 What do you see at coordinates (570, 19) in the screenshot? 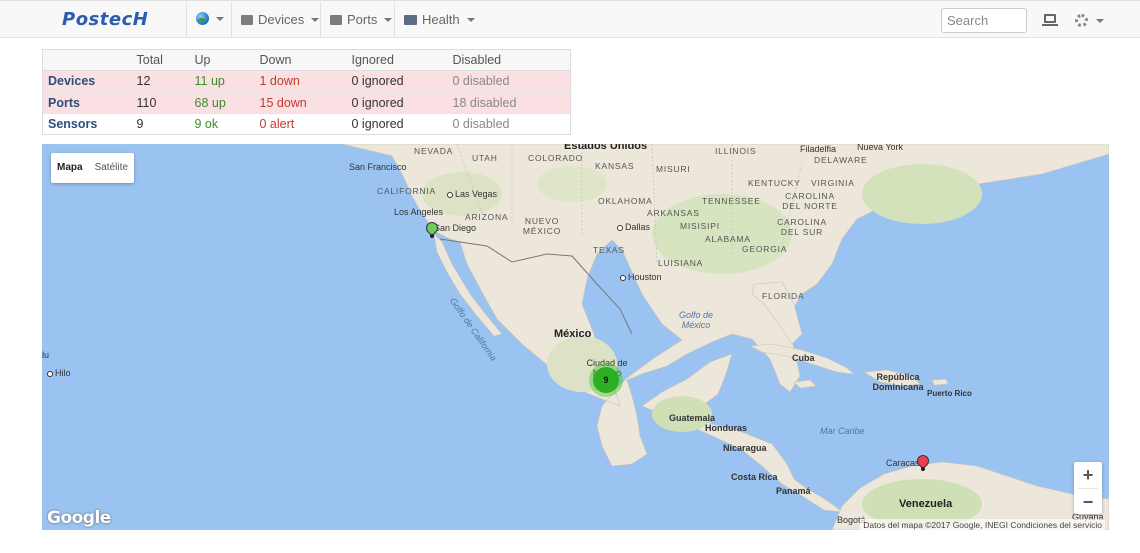
I see `top-navbar: PostecH Devices Ports Health` at bounding box center [570, 19].